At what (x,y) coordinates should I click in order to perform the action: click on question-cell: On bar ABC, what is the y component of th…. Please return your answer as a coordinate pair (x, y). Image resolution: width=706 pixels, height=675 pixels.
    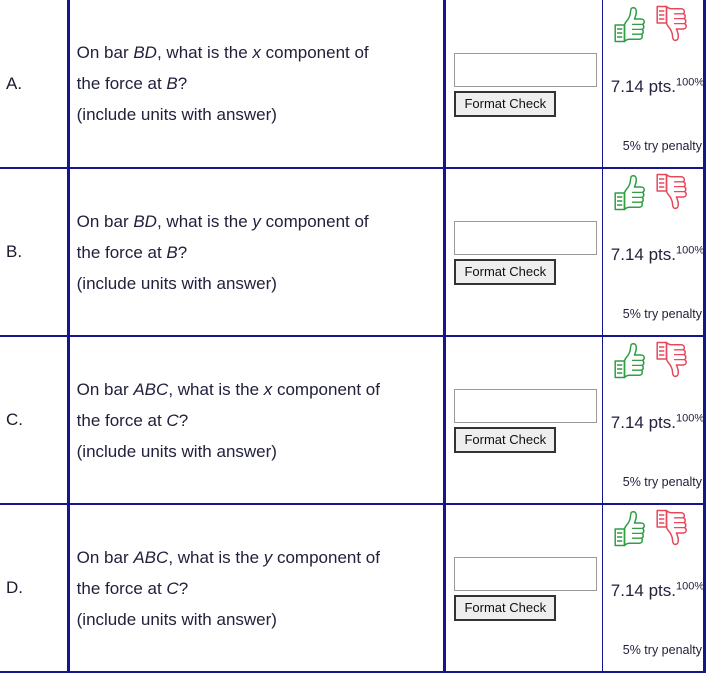
    Looking at the image, I should click on (257, 588).